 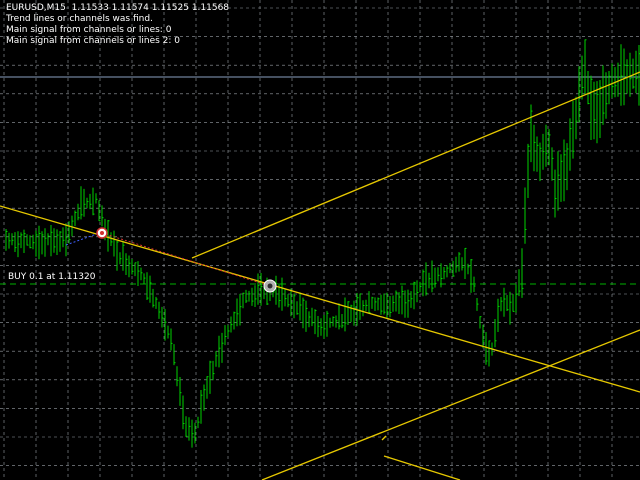 I want to click on message-trend-found: Trend lines or channels was find., so click(x=79, y=19).